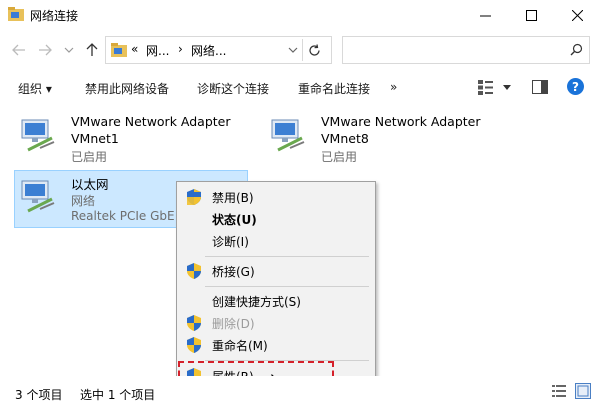  I want to click on help-icon: ?, so click(575, 86).